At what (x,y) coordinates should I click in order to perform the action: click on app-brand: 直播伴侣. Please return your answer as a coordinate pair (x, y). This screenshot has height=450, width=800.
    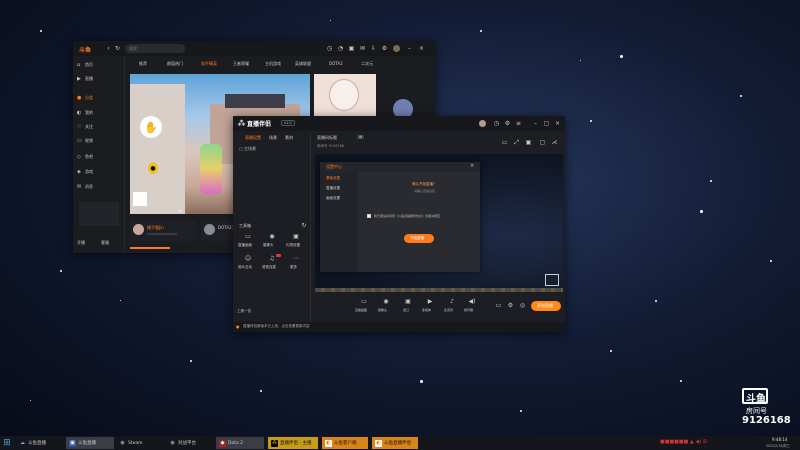
    Looking at the image, I should click on (259, 124).